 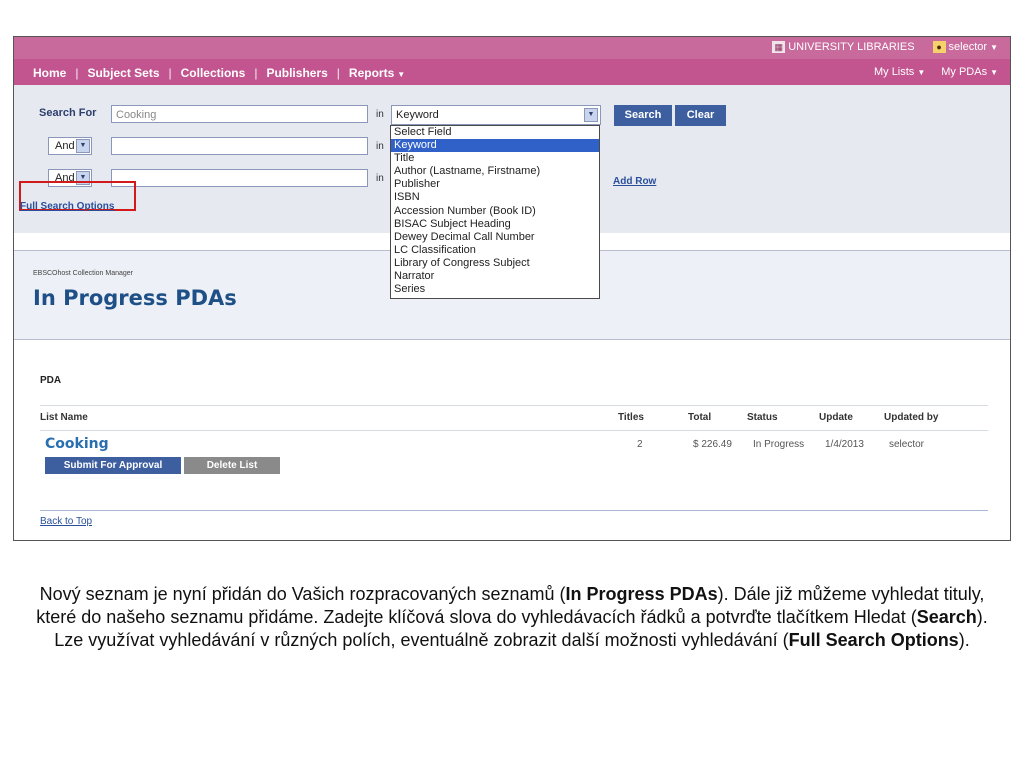 What do you see at coordinates (964, 72) in the screenshot?
I see `nav-my-pdas-label: My PDAs` at bounding box center [964, 72].